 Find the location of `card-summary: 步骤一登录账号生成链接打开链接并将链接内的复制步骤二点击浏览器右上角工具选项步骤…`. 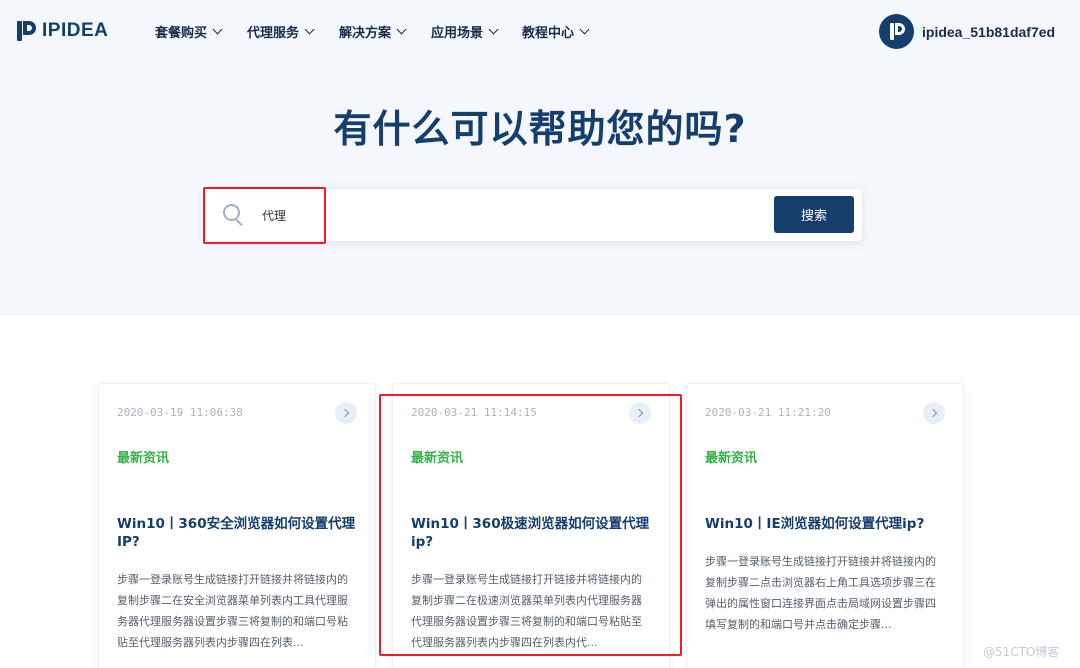

card-summary: 步骤一登录账号生成链接打开链接并将链接内的复制步骤二点击浏览器右上角工具选项步骤… is located at coordinates (820, 593).